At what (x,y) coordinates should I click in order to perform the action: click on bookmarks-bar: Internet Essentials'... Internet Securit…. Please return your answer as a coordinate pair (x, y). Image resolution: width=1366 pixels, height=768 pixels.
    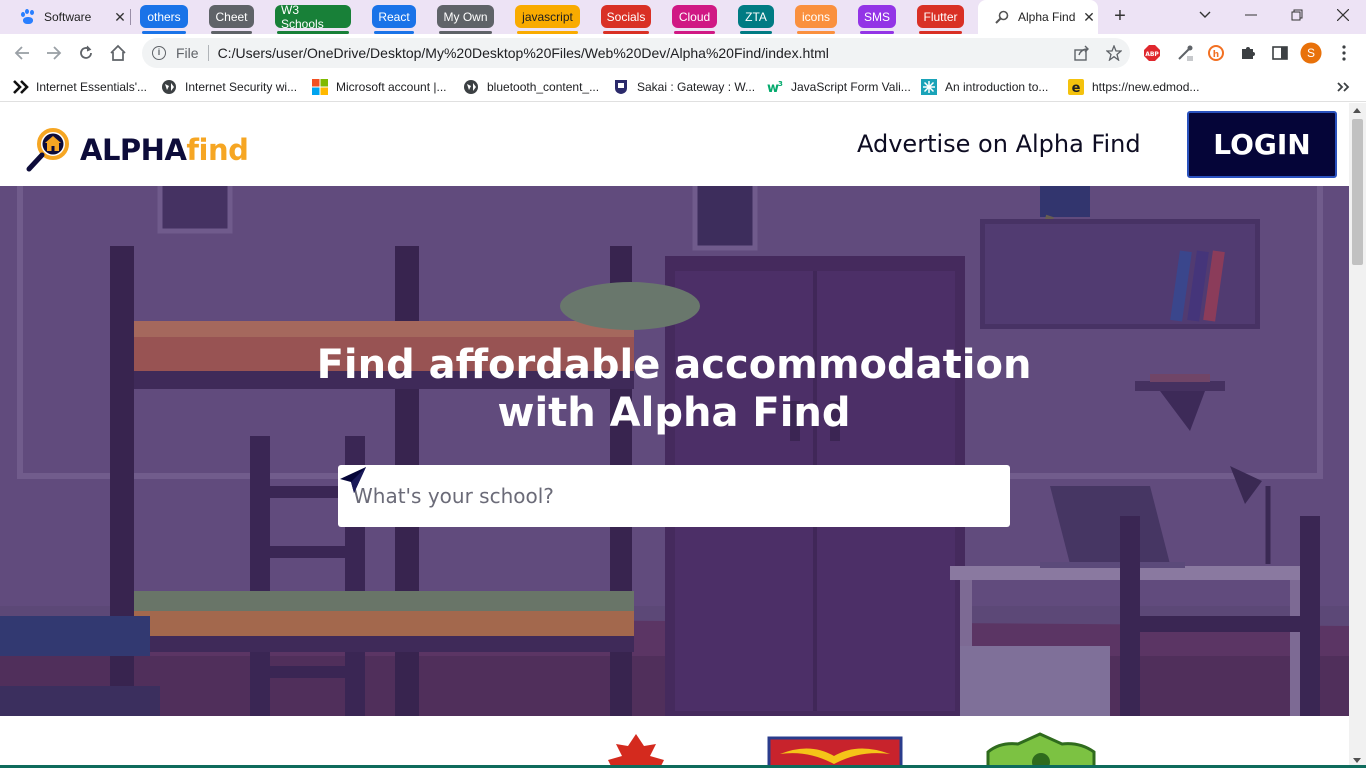
    Looking at the image, I should click on (683, 87).